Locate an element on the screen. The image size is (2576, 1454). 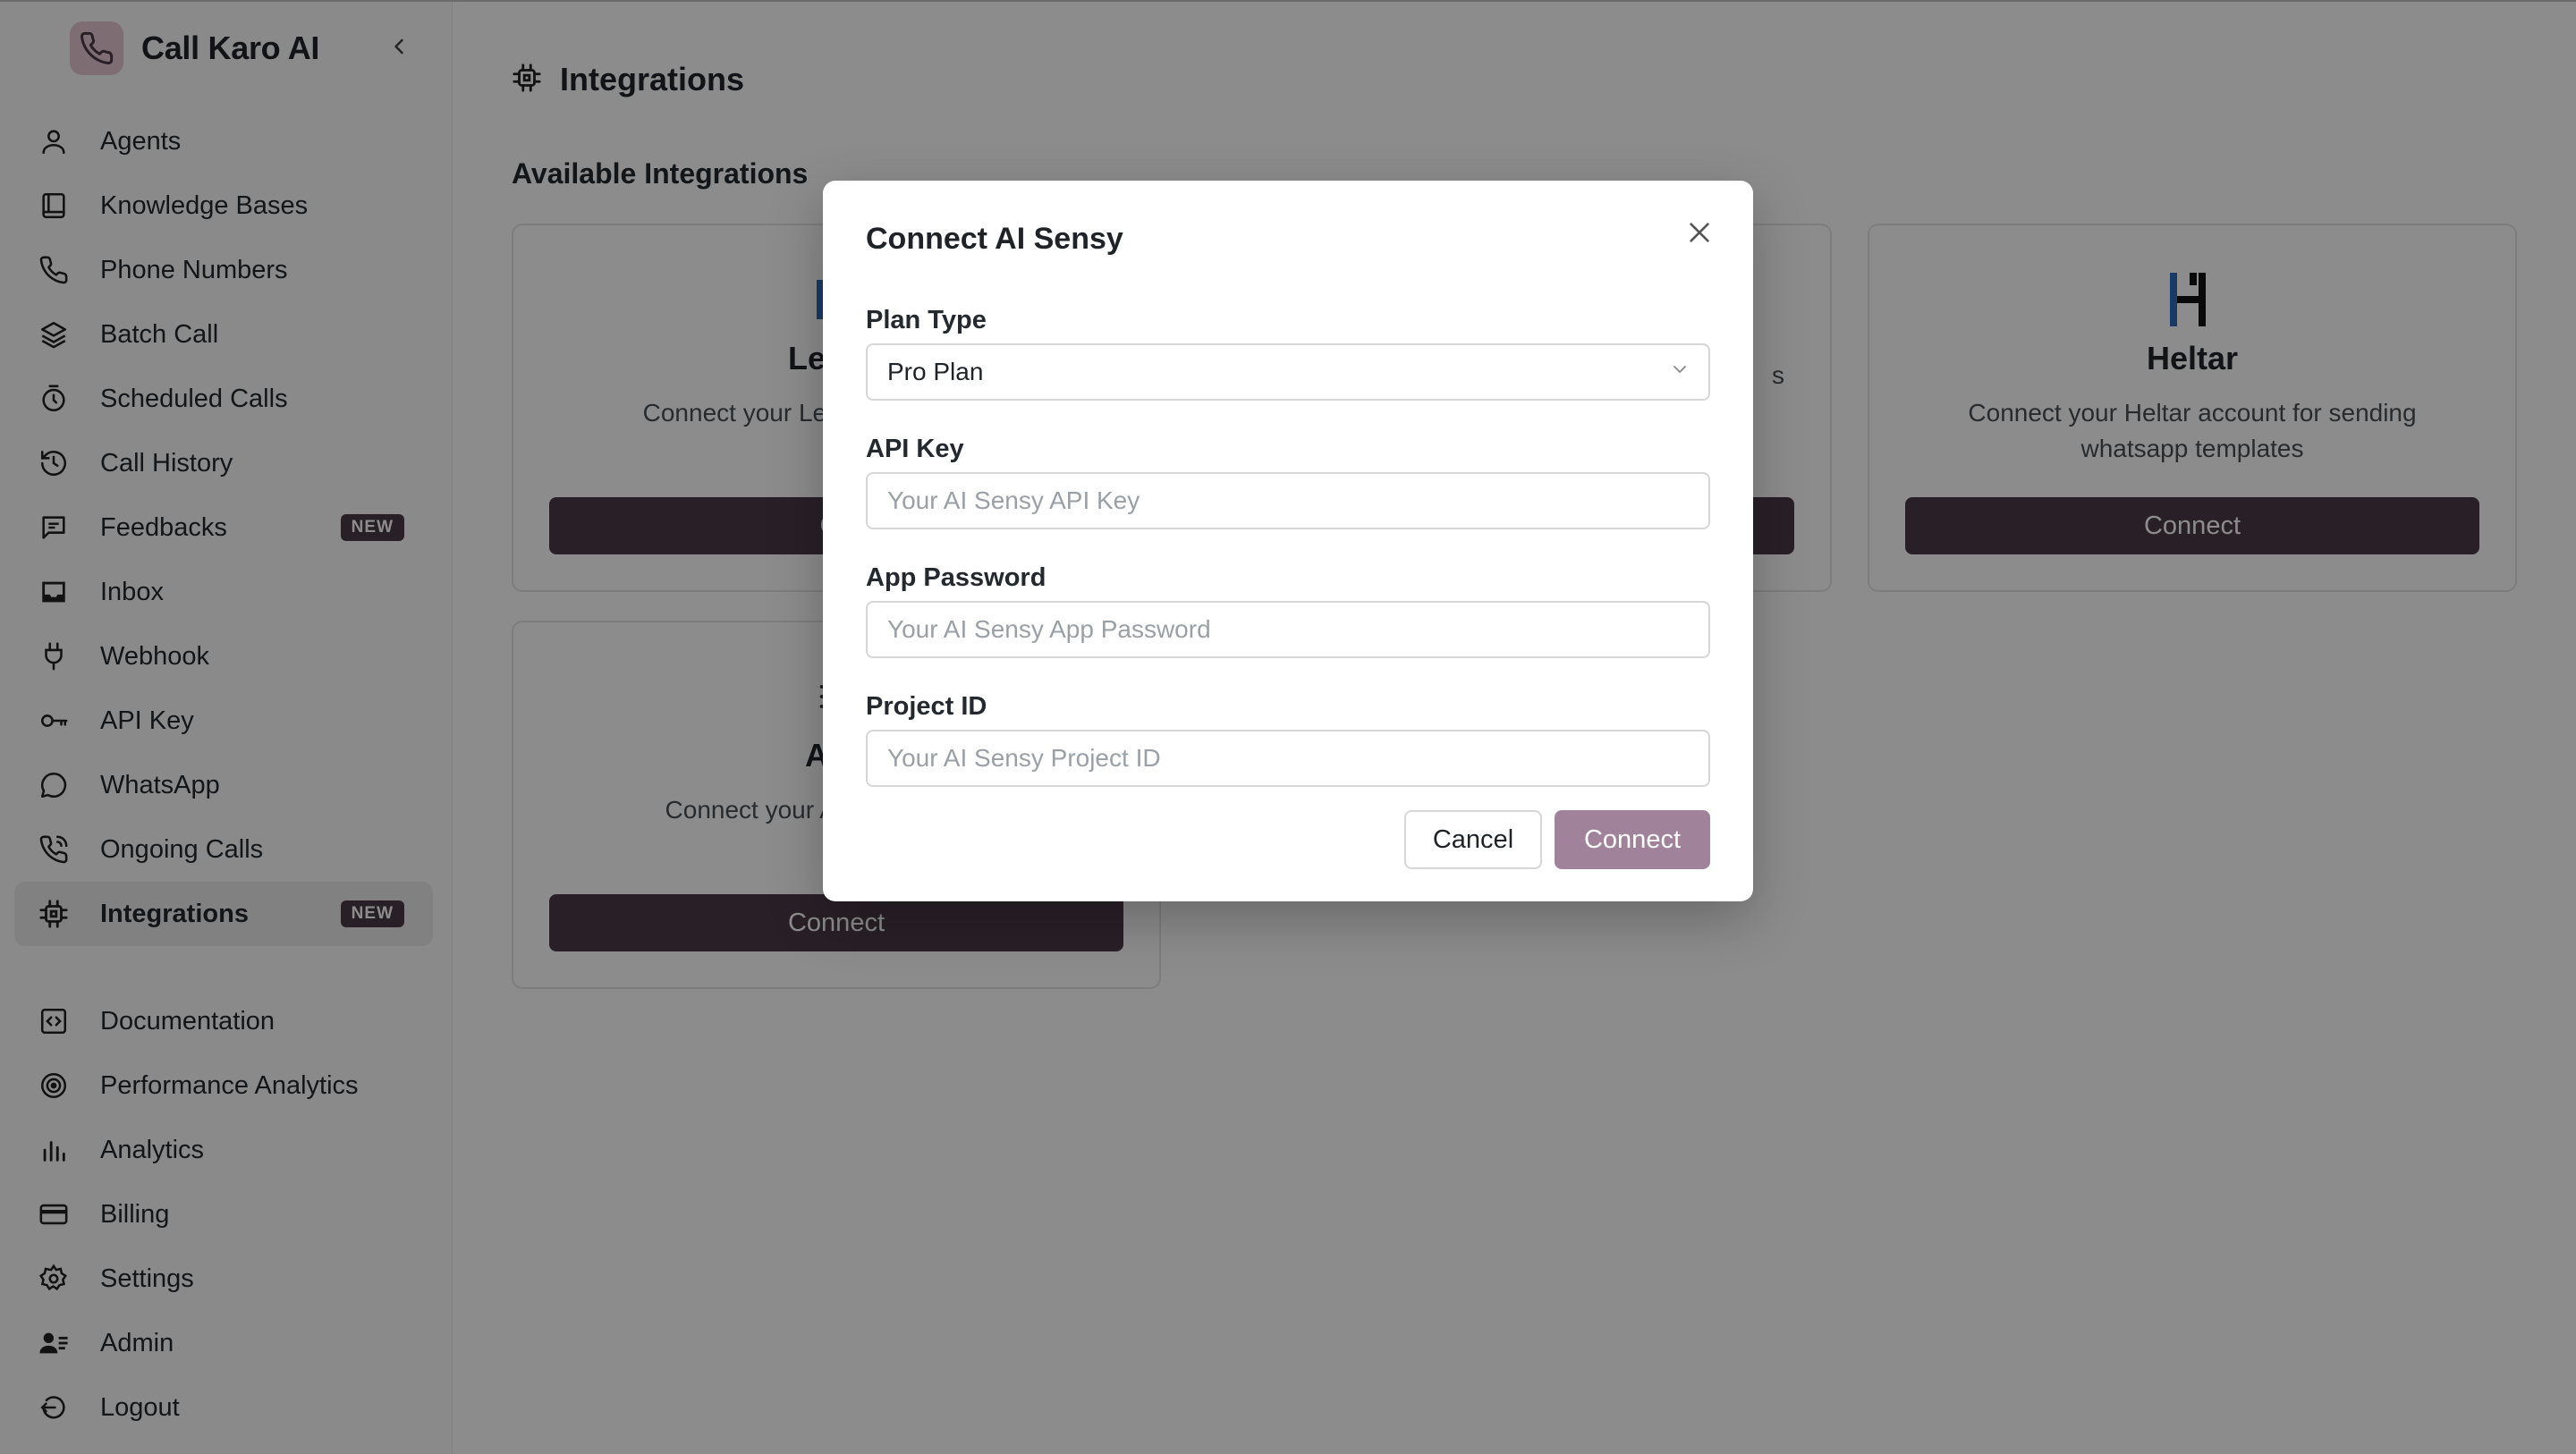
plan-type-label: Plan Type is located at coordinates (926, 320).